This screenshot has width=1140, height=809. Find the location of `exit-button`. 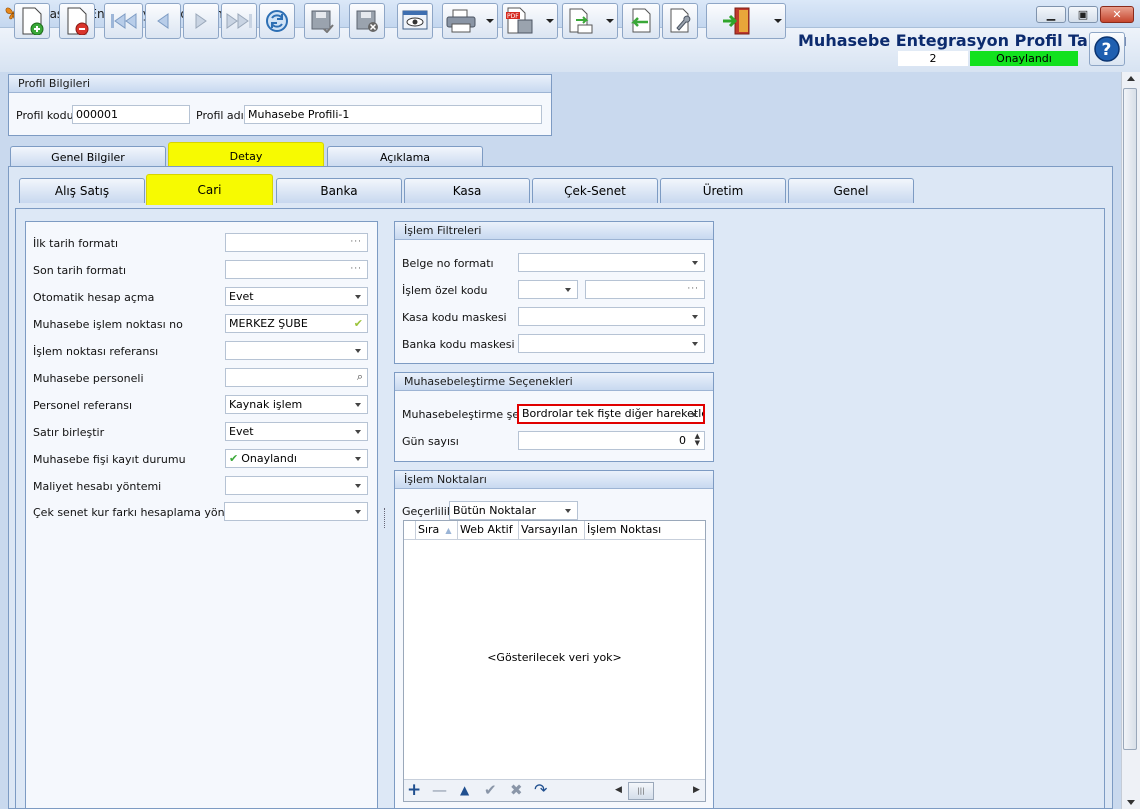

exit-button is located at coordinates (746, 21).